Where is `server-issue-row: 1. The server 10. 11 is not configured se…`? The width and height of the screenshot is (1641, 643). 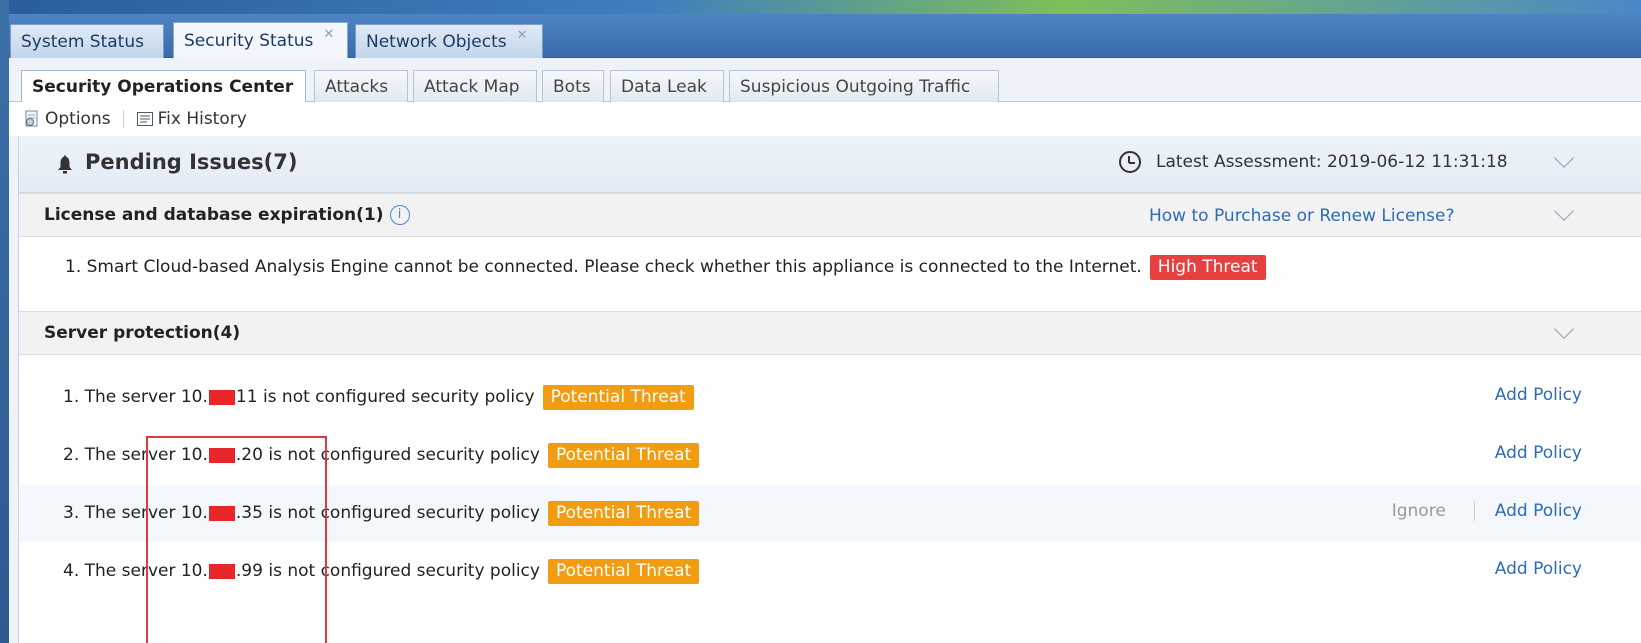
server-issue-row: 1. The server 10. 11 is not configured se… is located at coordinates (830, 397).